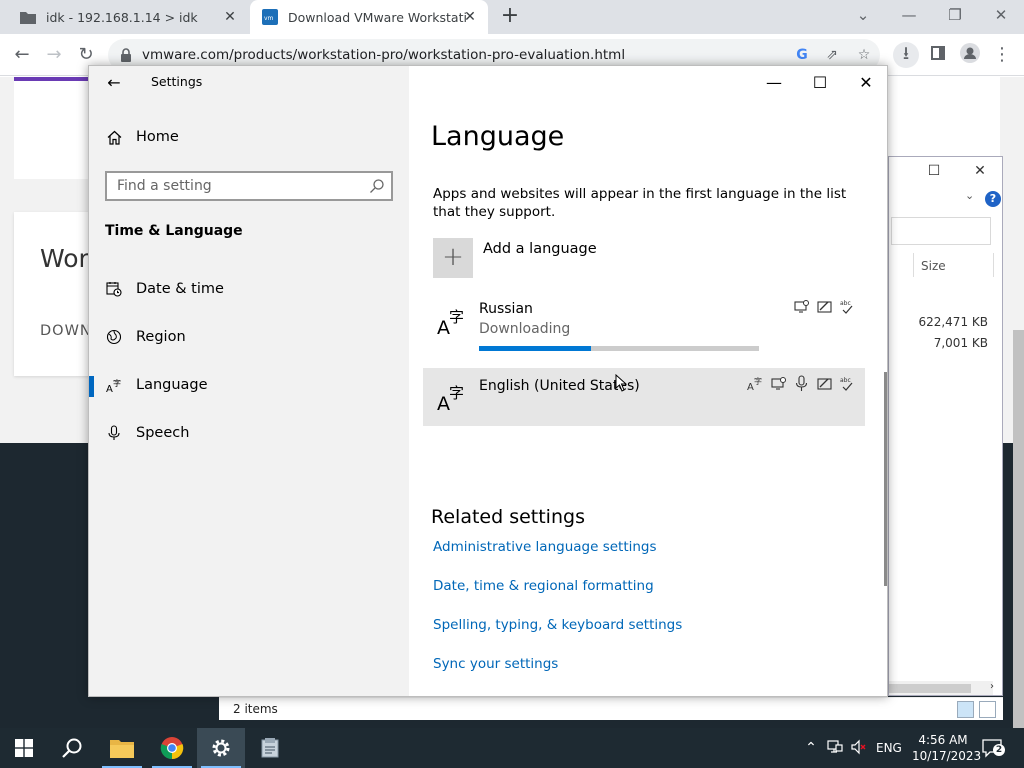 The image size is (1024, 768). What do you see at coordinates (91, 386) in the screenshot?
I see `selected-indicator` at bounding box center [91, 386].